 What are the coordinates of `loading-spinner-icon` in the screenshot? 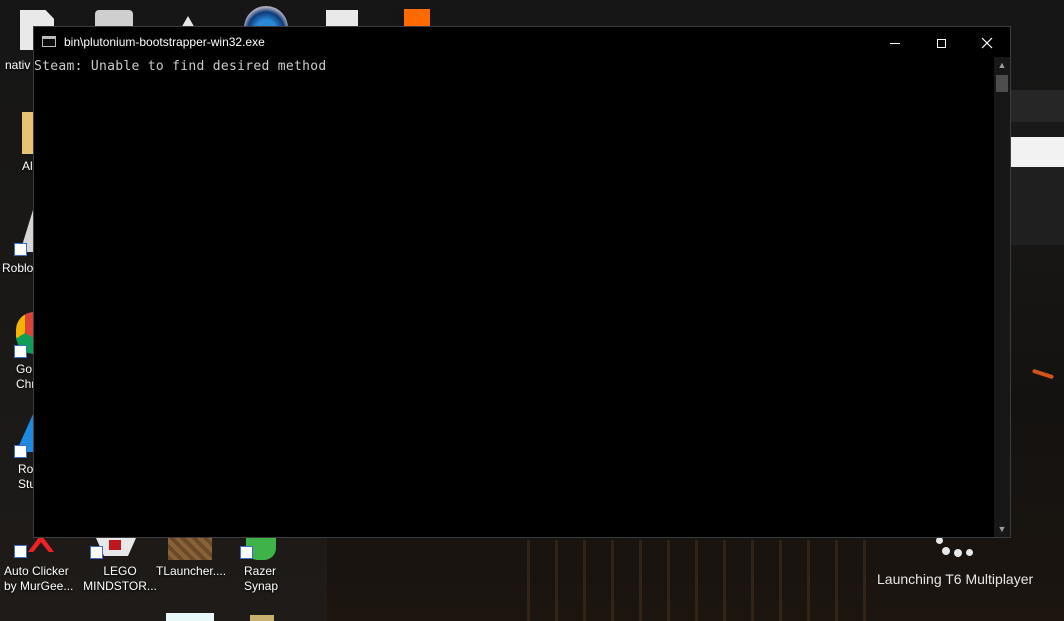 It's located at (956, 548).